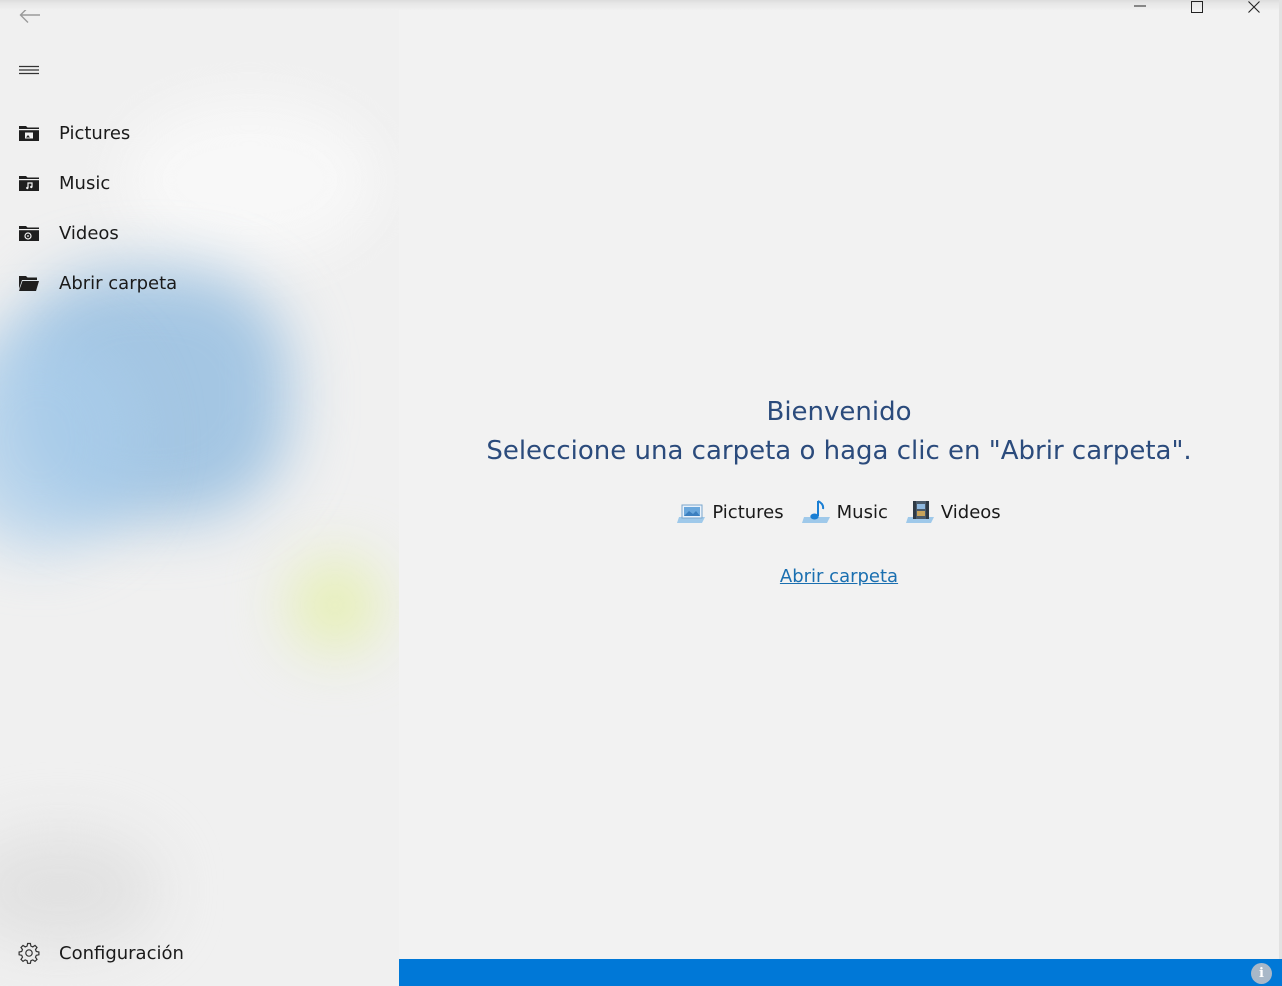 The width and height of the screenshot is (1282, 986). What do you see at coordinates (970, 512) in the screenshot?
I see `quick-link-label: Videos` at bounding box center [970, 512].